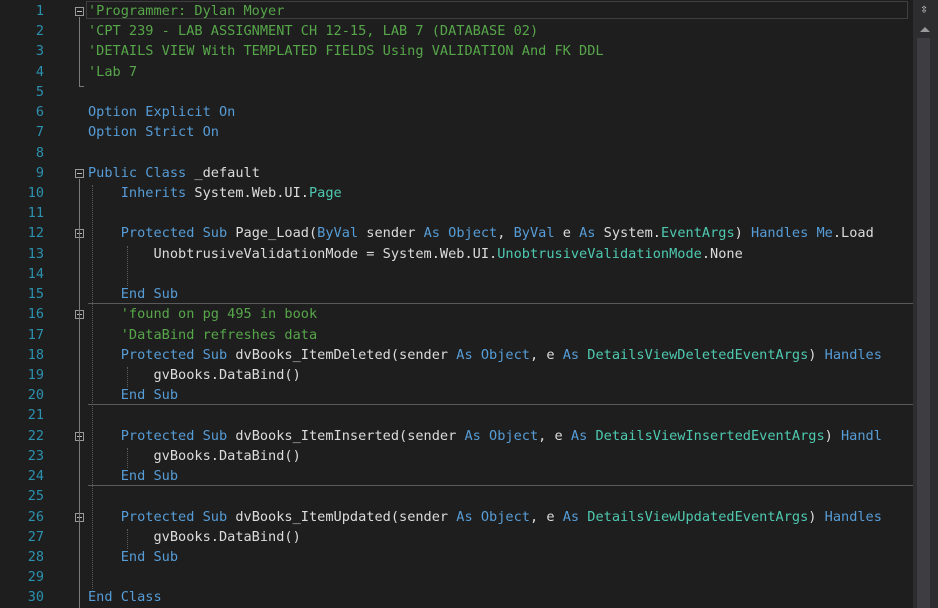 The width and height of the screenshot is (938, 608). What do you see at coordinates (792, 233) in the screenshot?
I see `keyword-token: Handles Me` at bounding box center [792, 233].